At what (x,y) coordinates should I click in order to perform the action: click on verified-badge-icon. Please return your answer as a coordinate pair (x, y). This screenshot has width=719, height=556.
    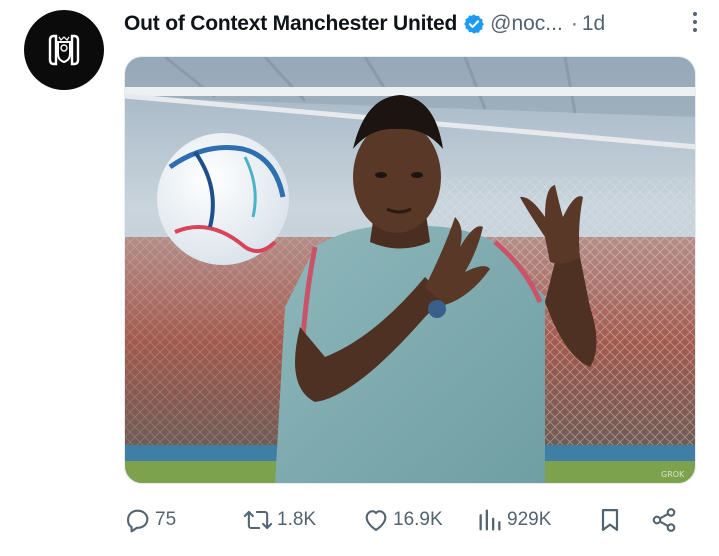
    Looking at the image, I should click on (474, 24).